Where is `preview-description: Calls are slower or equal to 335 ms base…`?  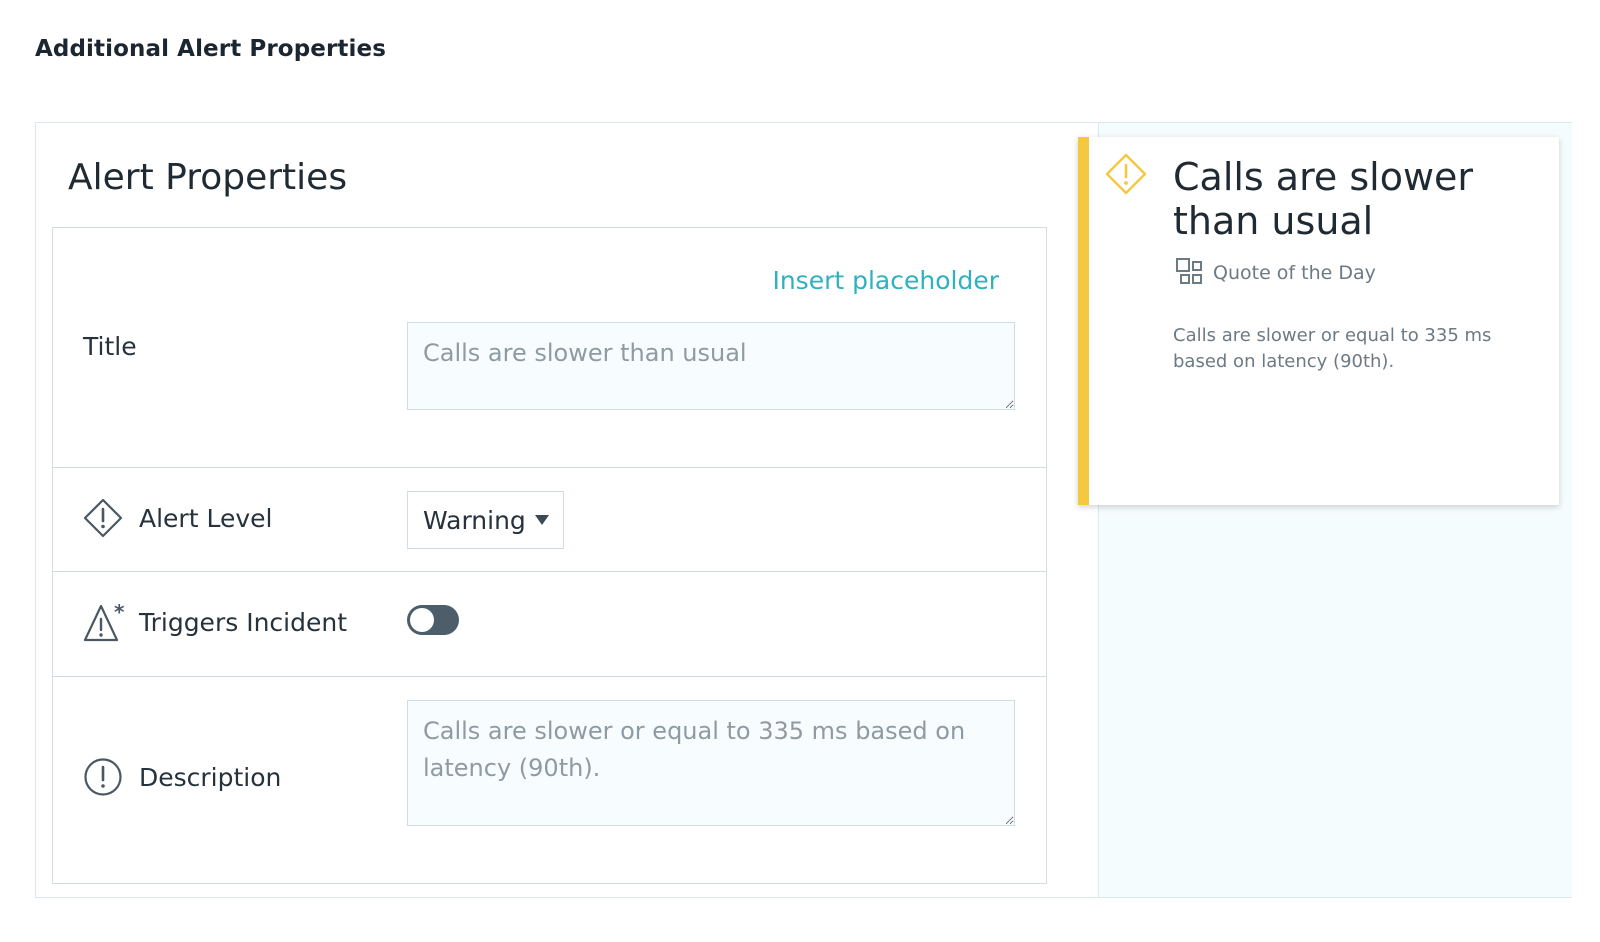 preview-description: Calls are slower or equal to 335 ms base… is located at coordinates (1332, 348).